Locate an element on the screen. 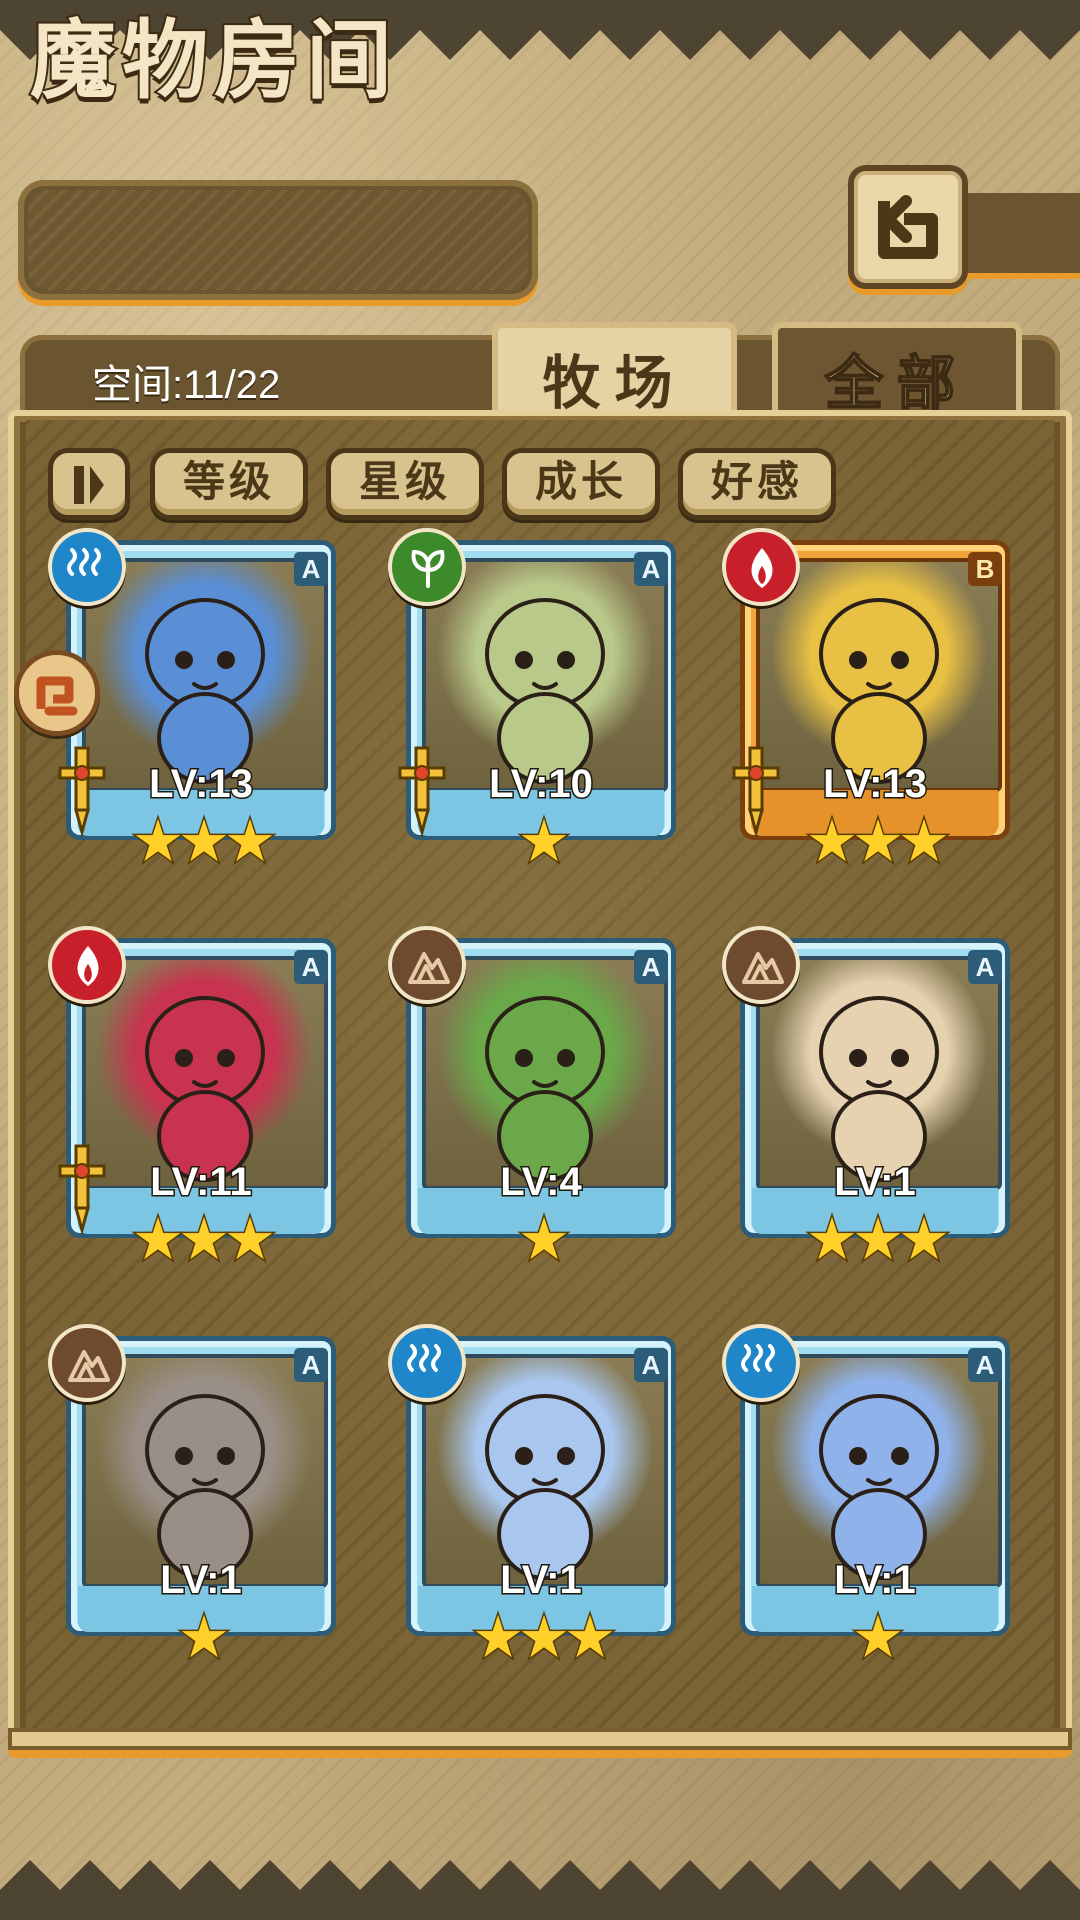 The image size is (1080, 1920). page-title: 魔物房间 is located at coordinates (213, 60).